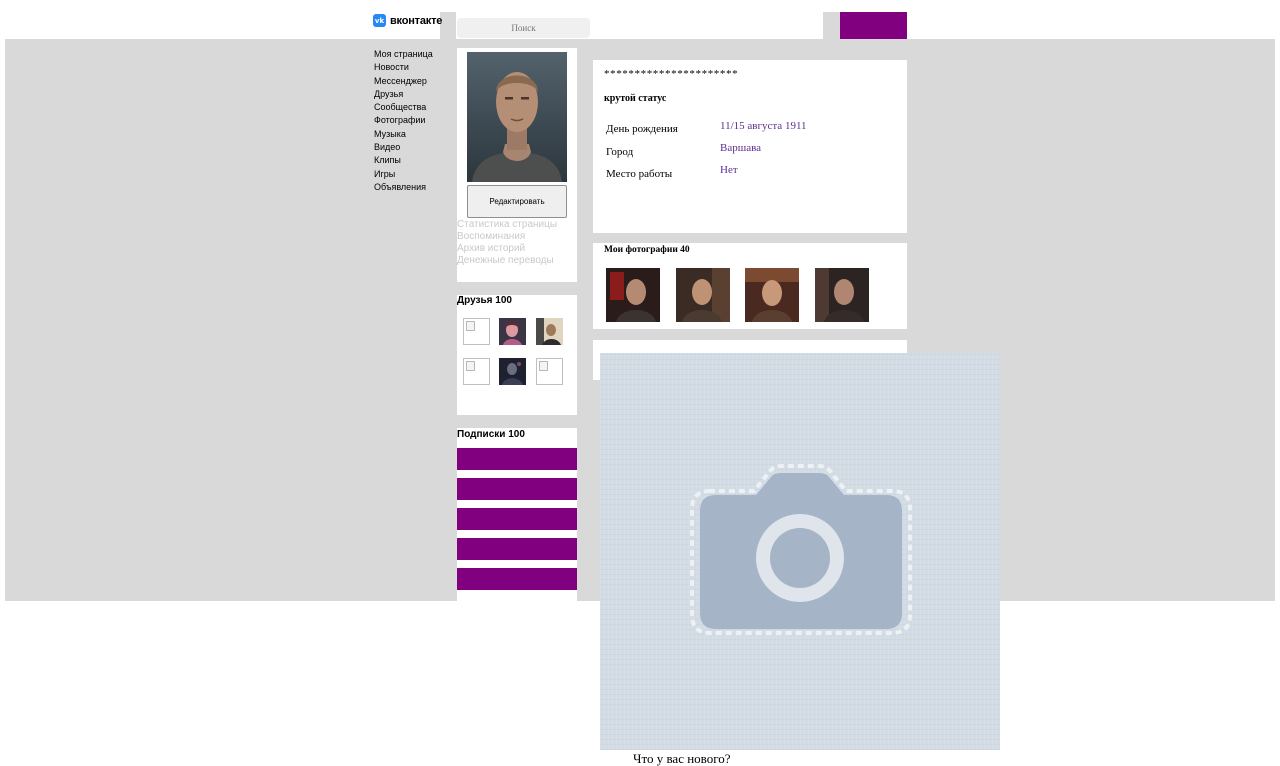 This screenshot has width=1280, height=766. I want to click on header-divider-right, so click(831, 25).